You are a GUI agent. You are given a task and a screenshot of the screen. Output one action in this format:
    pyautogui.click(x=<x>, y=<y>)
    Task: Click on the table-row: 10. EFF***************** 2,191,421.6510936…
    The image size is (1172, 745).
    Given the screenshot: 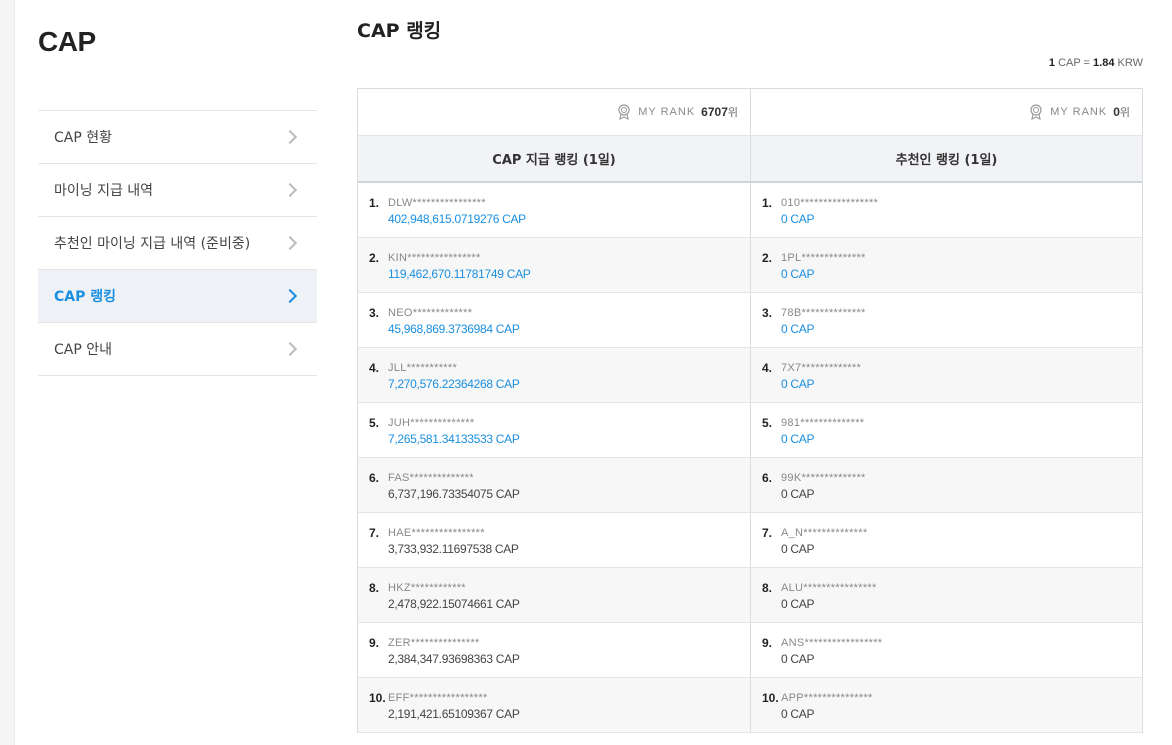 What is the action you would take?
    pyautogui.click(x=750, y=705)
    